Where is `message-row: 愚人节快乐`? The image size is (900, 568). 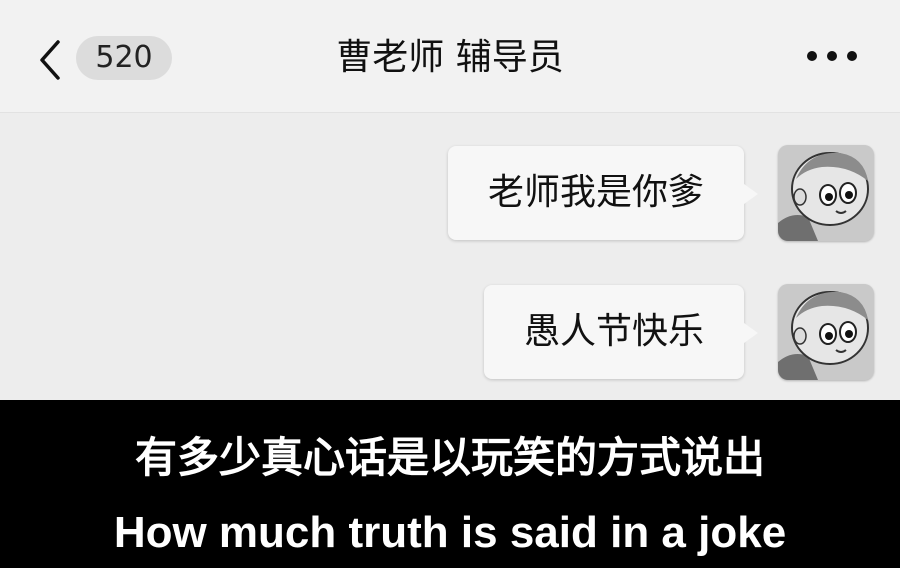
message-row: 愚人节快乐 is located at coordinates (678, 332).